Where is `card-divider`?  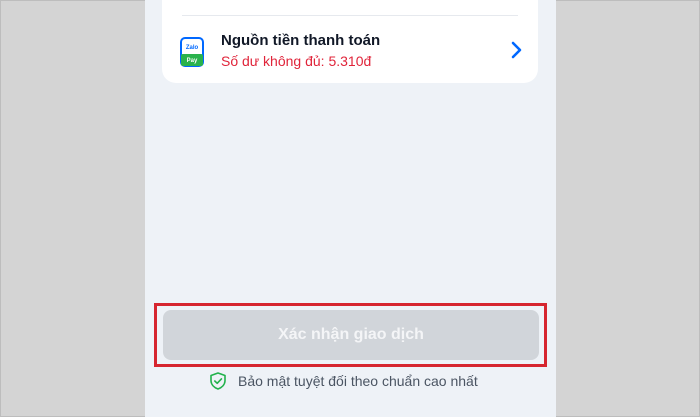 card-divider is located at coordinates (350, 15).